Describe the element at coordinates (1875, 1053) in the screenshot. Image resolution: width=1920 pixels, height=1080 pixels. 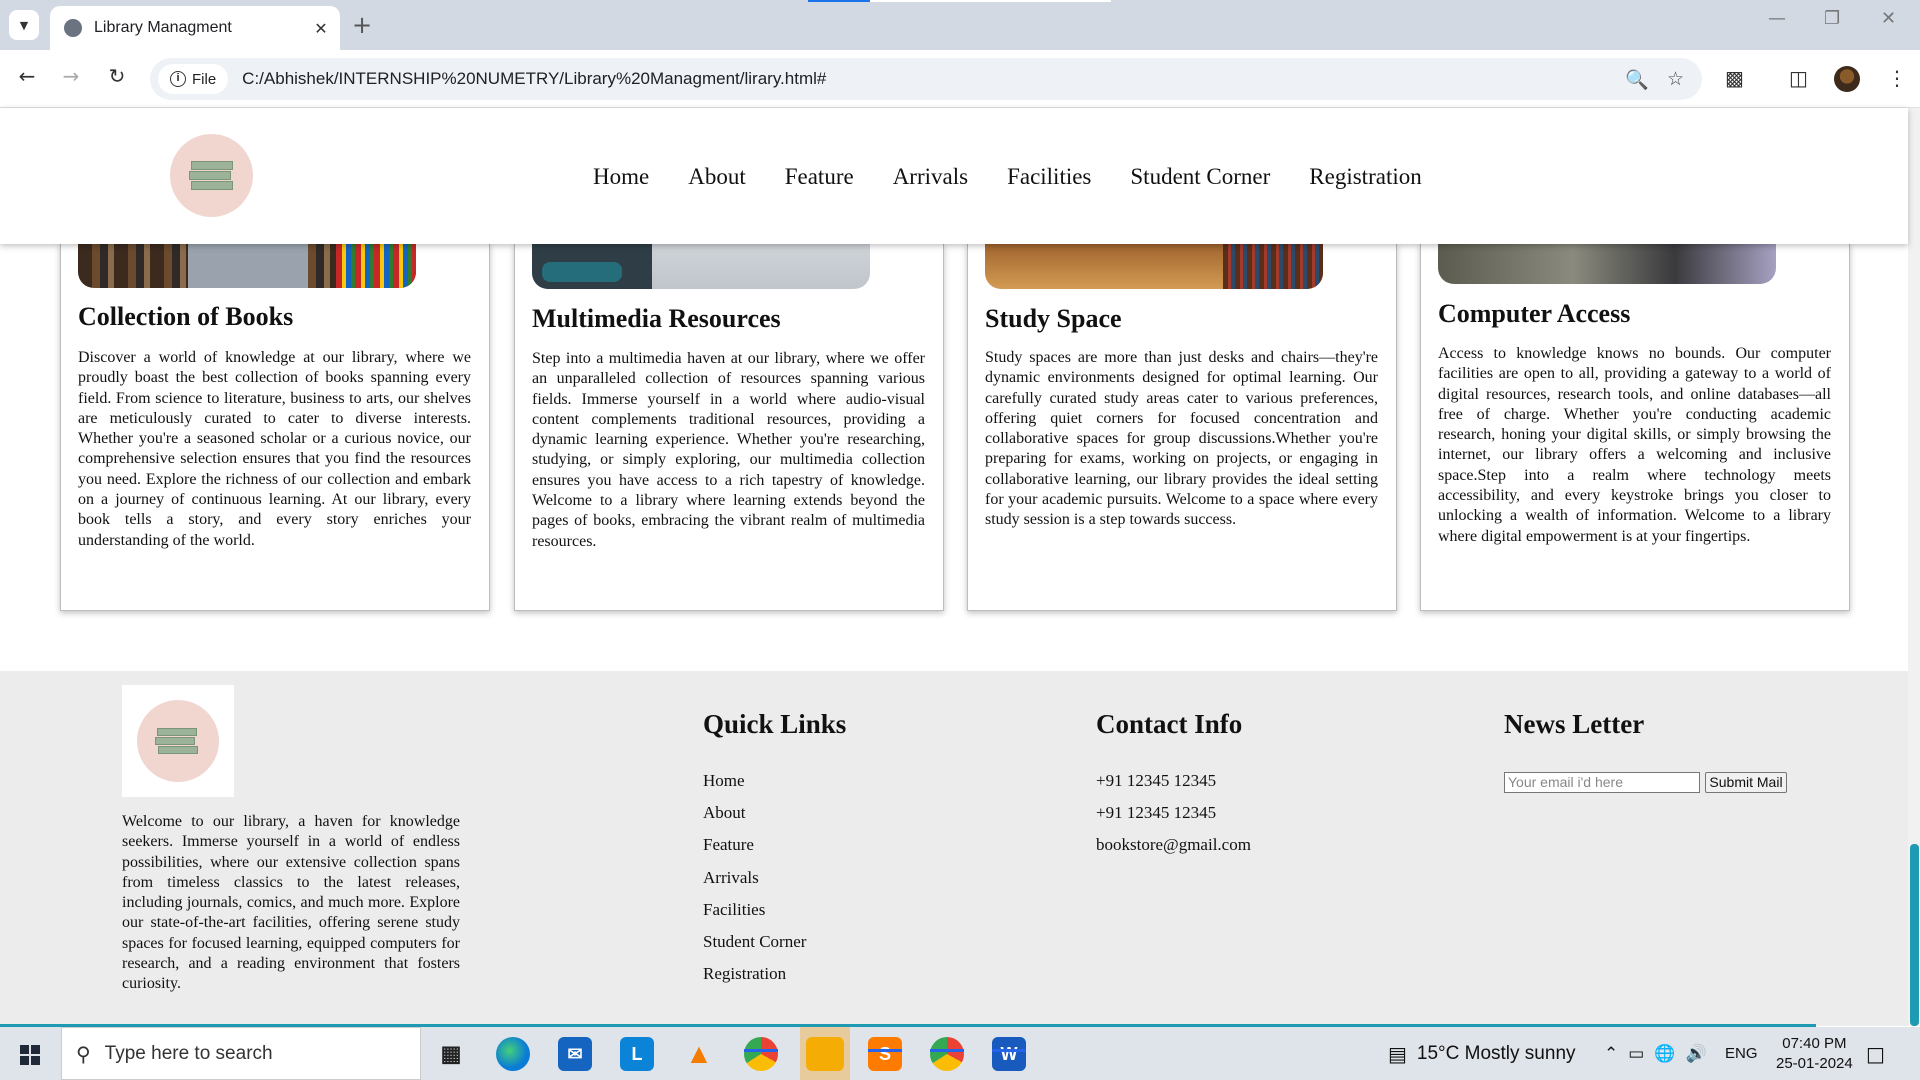
I see `notifications-icon: □` at that location.